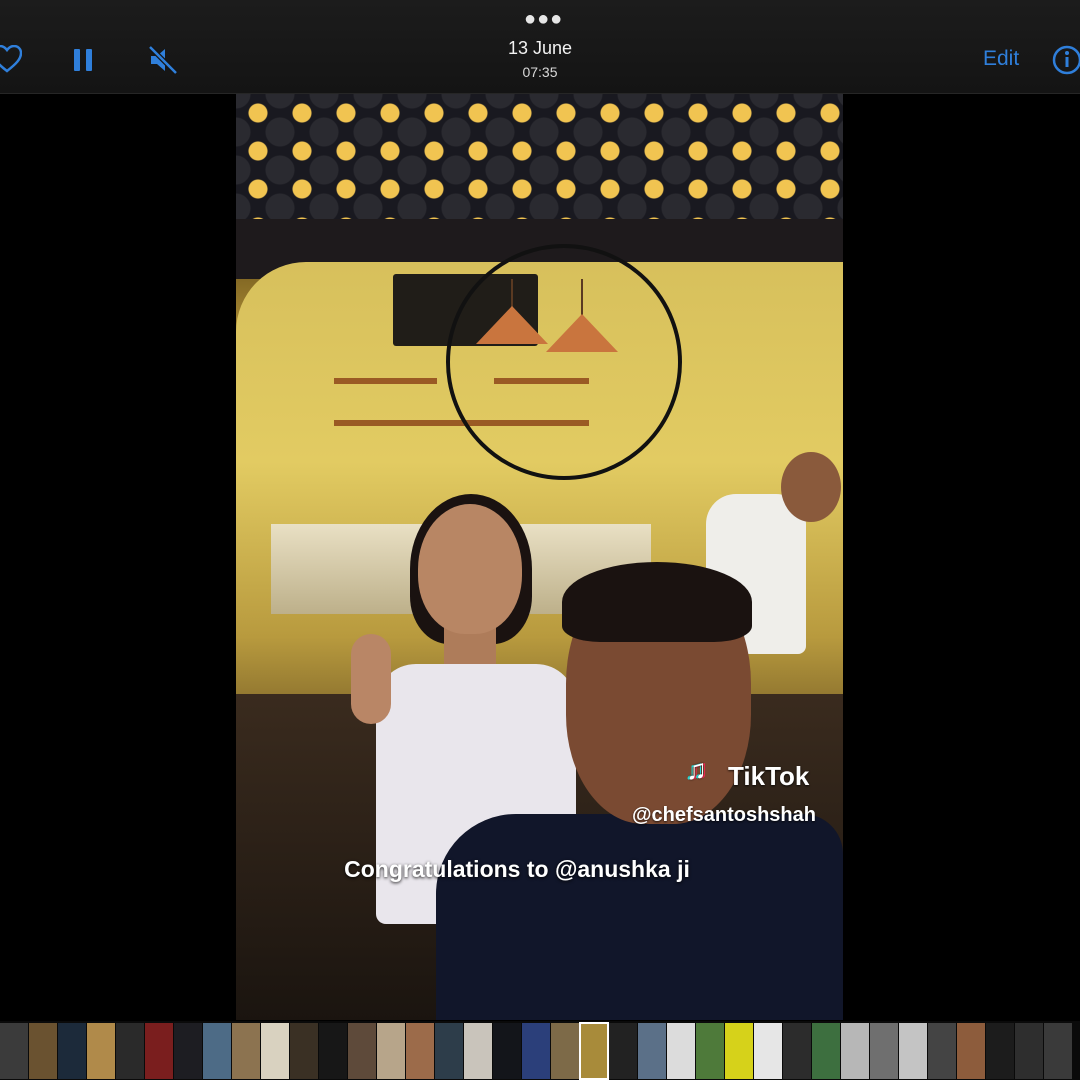 This screenshot has height=1080, width=1080. I want to click on tiktok-brand: TikTok, so click(769, 776).